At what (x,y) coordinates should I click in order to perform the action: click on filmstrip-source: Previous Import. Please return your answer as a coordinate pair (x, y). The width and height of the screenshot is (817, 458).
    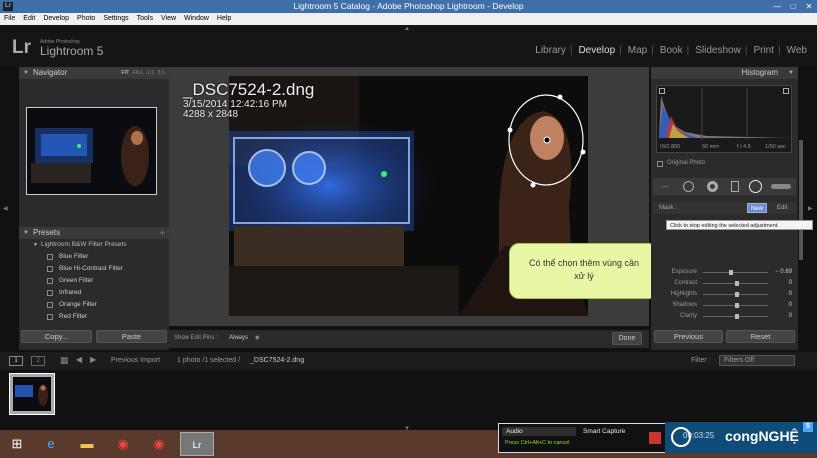
    Looking at the image, I should click on (135, 360).